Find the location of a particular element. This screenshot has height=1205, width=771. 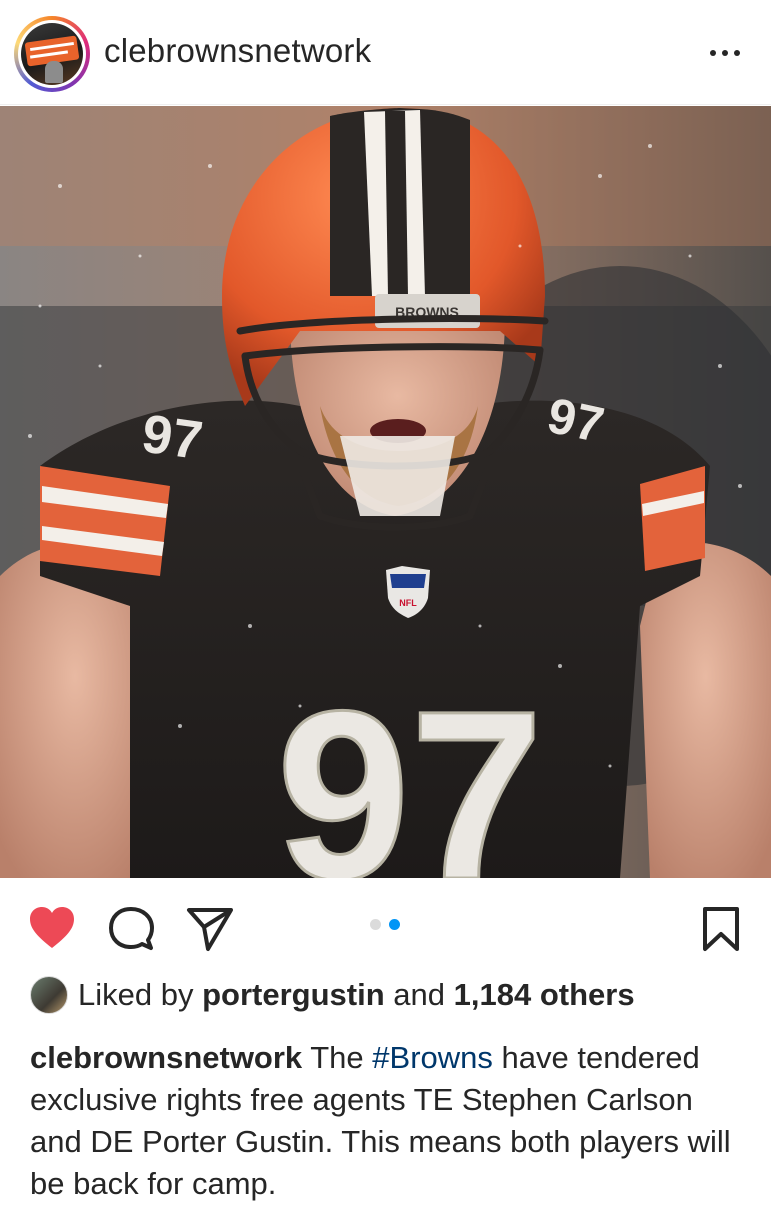

carousel-dot is located at coordinates (375, 924).